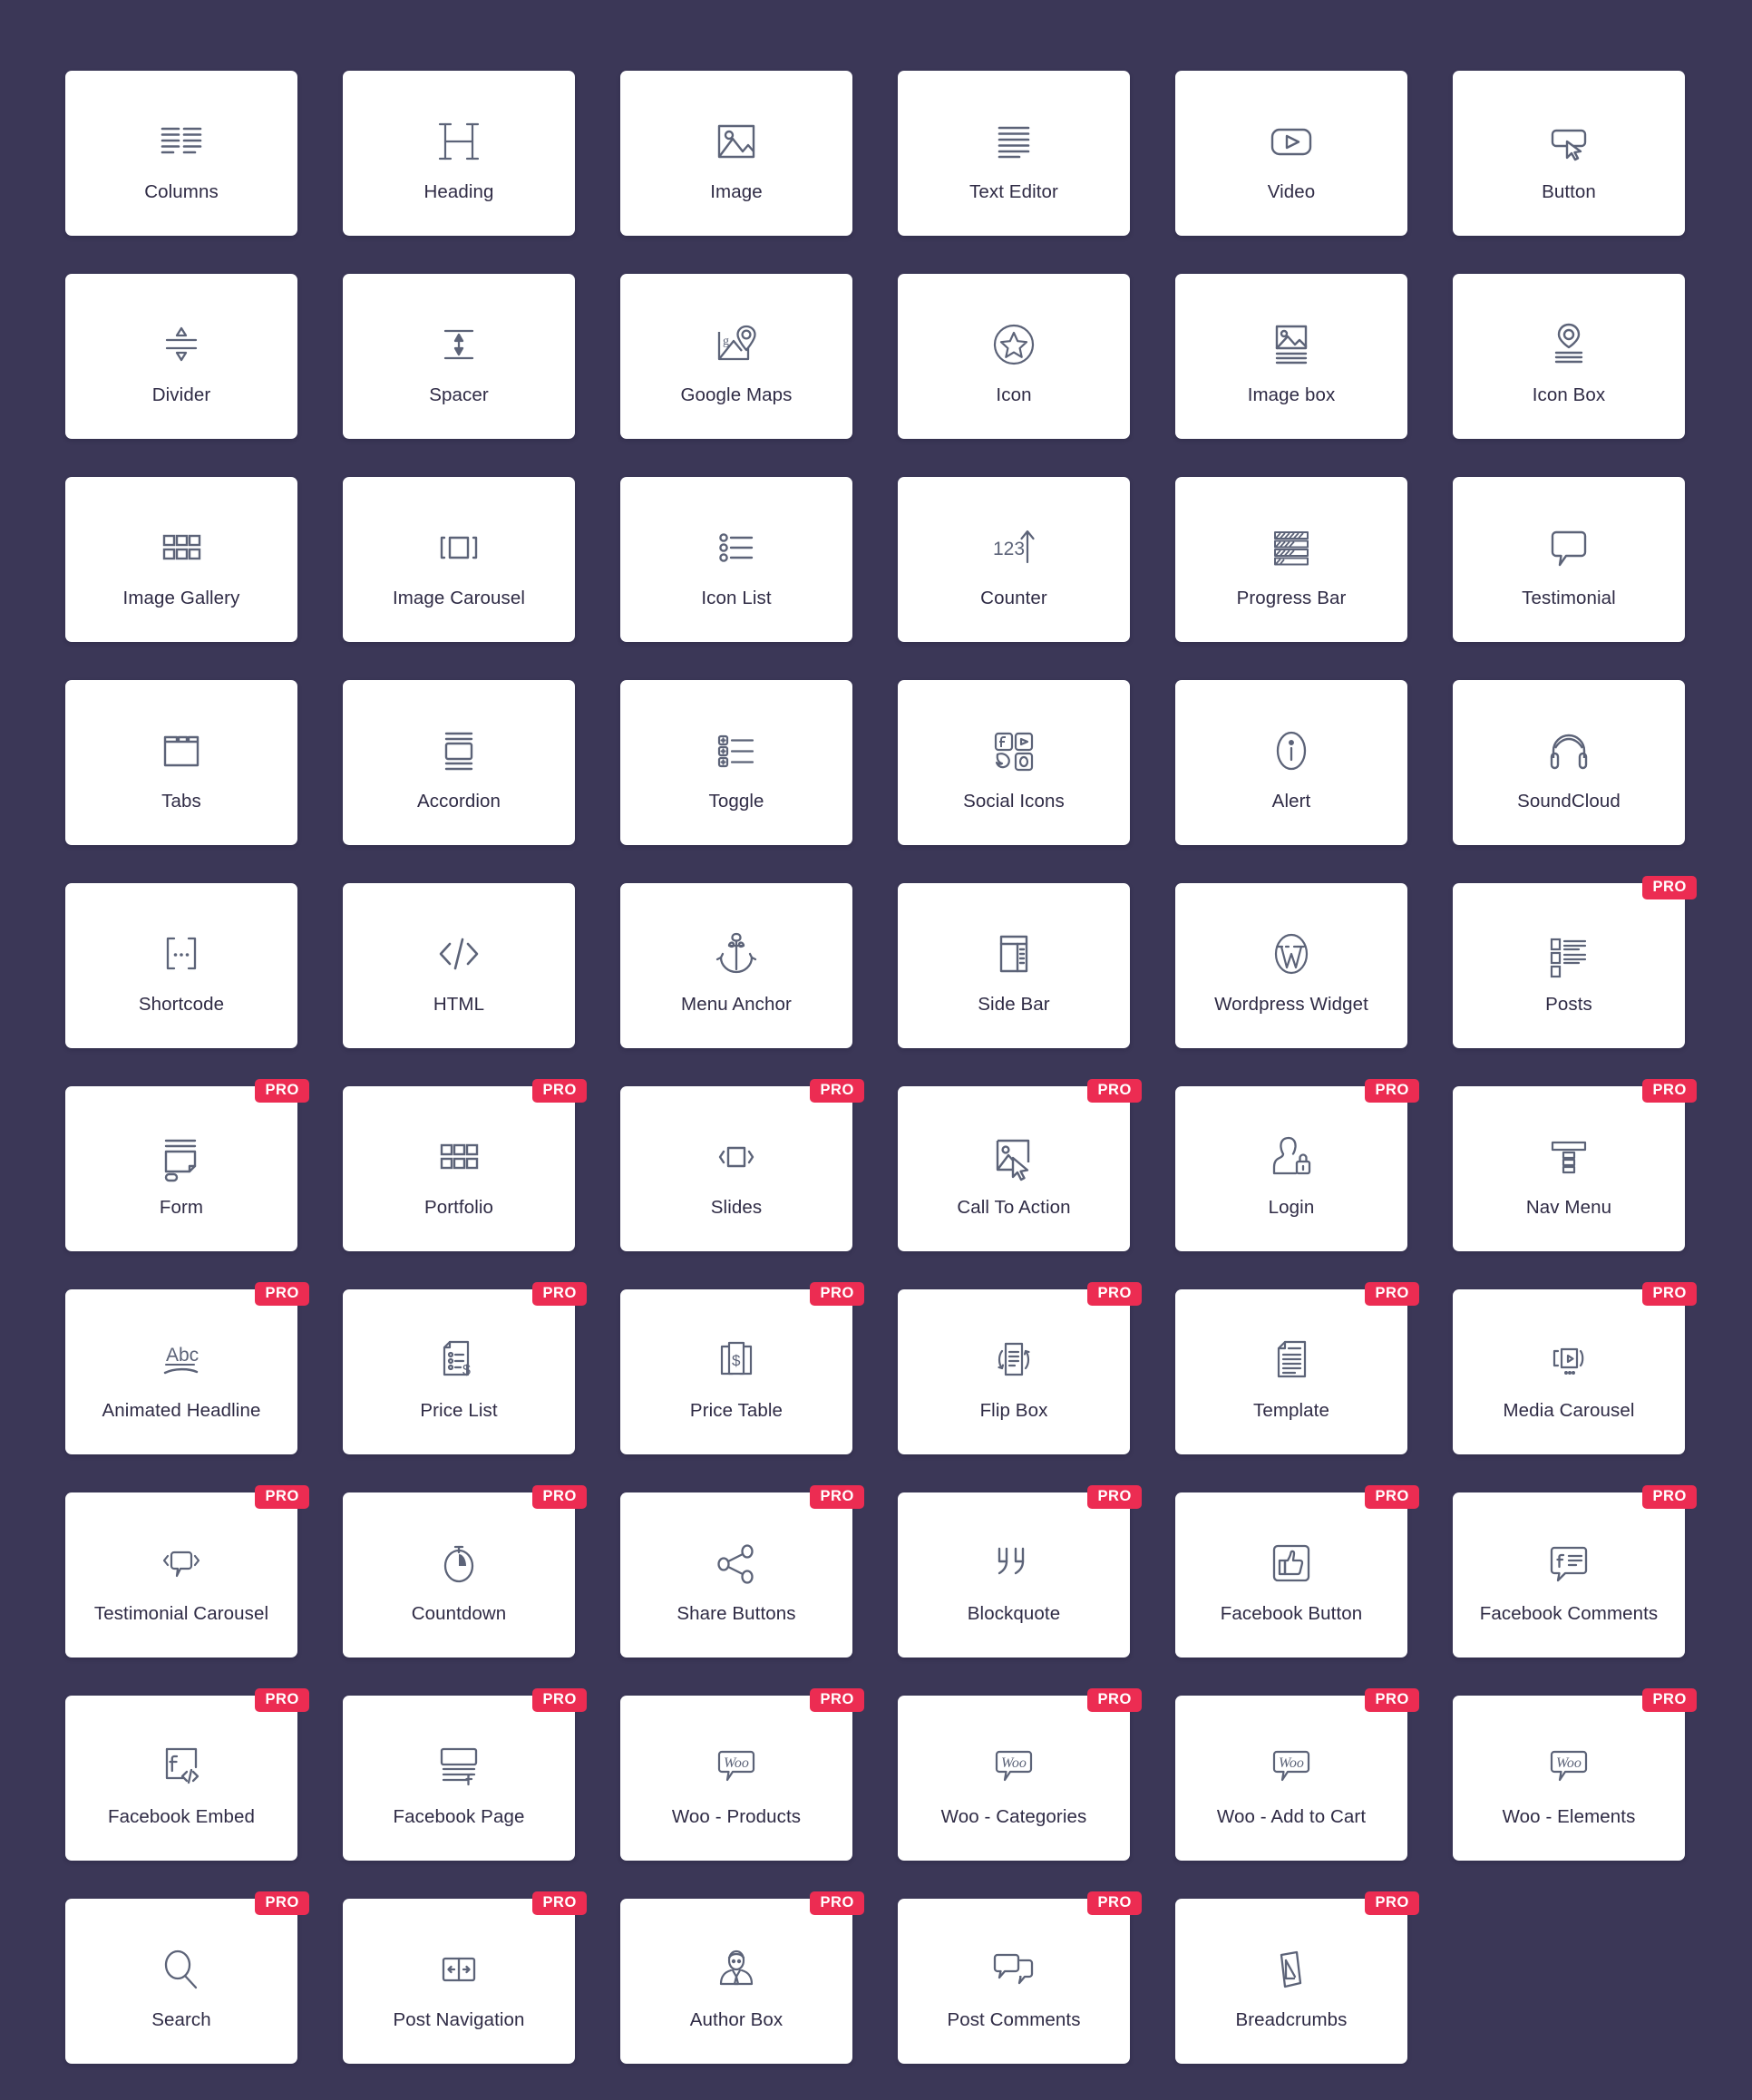  I want to click on widget-card: Slides PRO, so click(742, 1165).